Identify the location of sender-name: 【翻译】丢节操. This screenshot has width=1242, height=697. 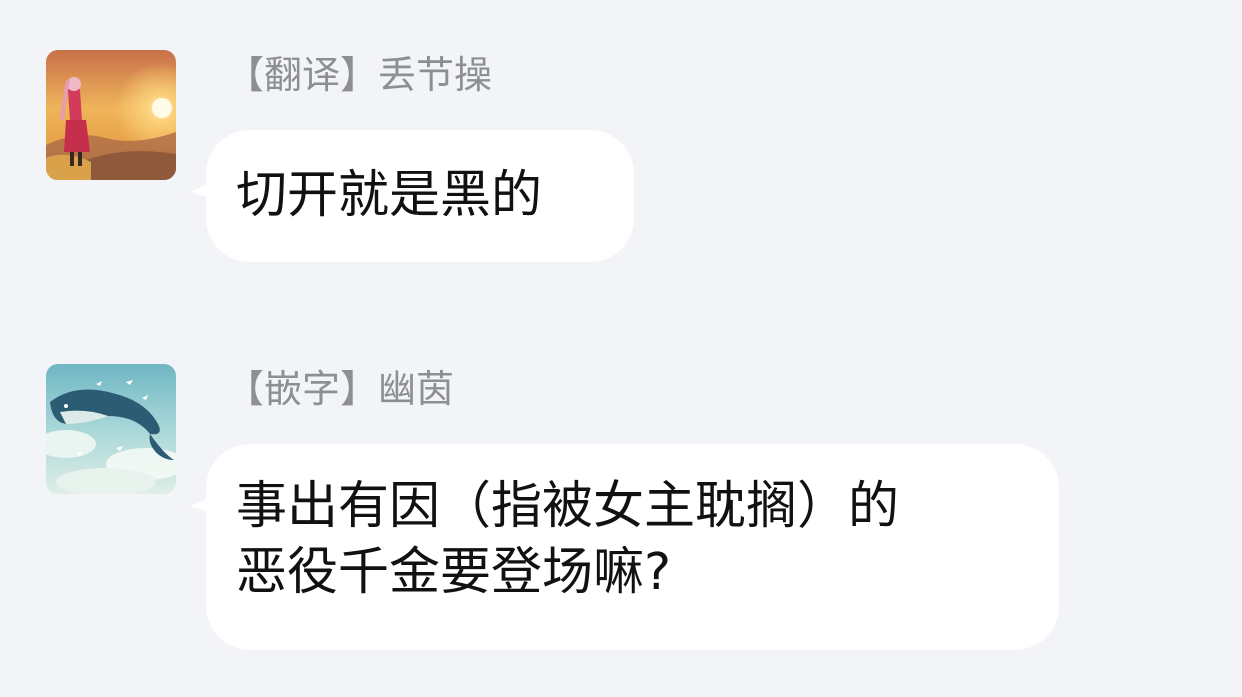
(359, 75).